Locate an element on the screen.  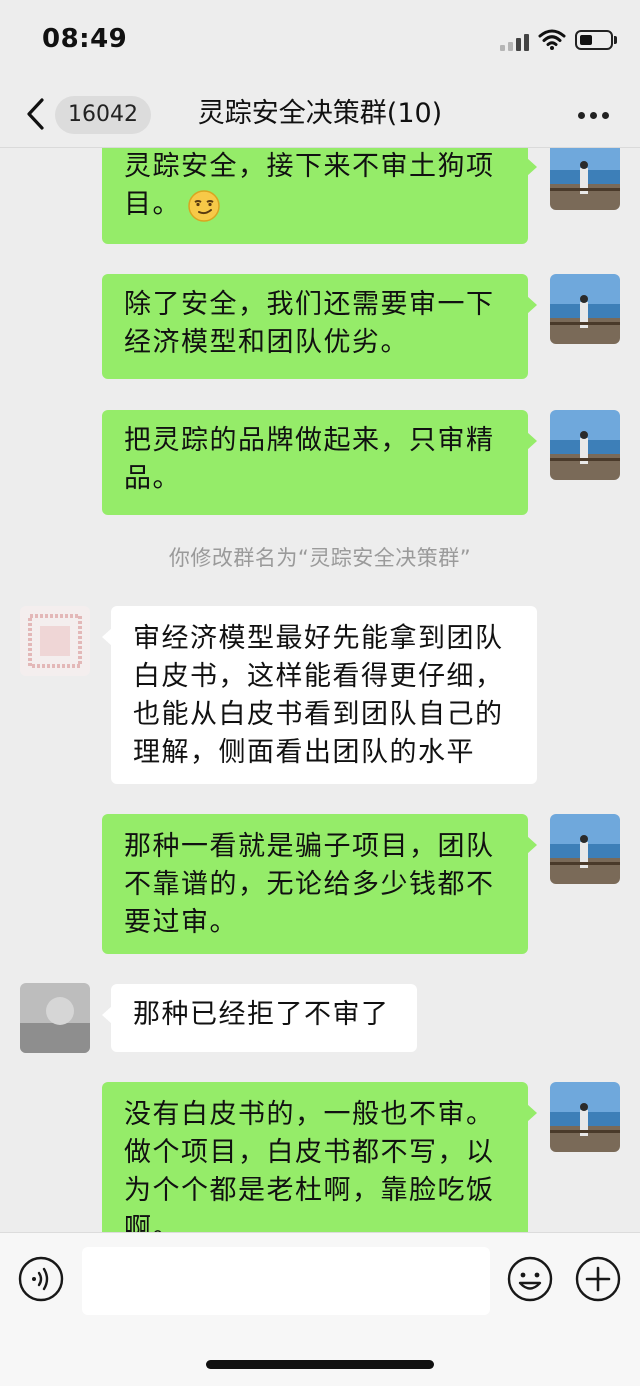
message-bubble-self: 灵踪安全，接下来不审土狗项目。 is located at coordinates (319, 196).